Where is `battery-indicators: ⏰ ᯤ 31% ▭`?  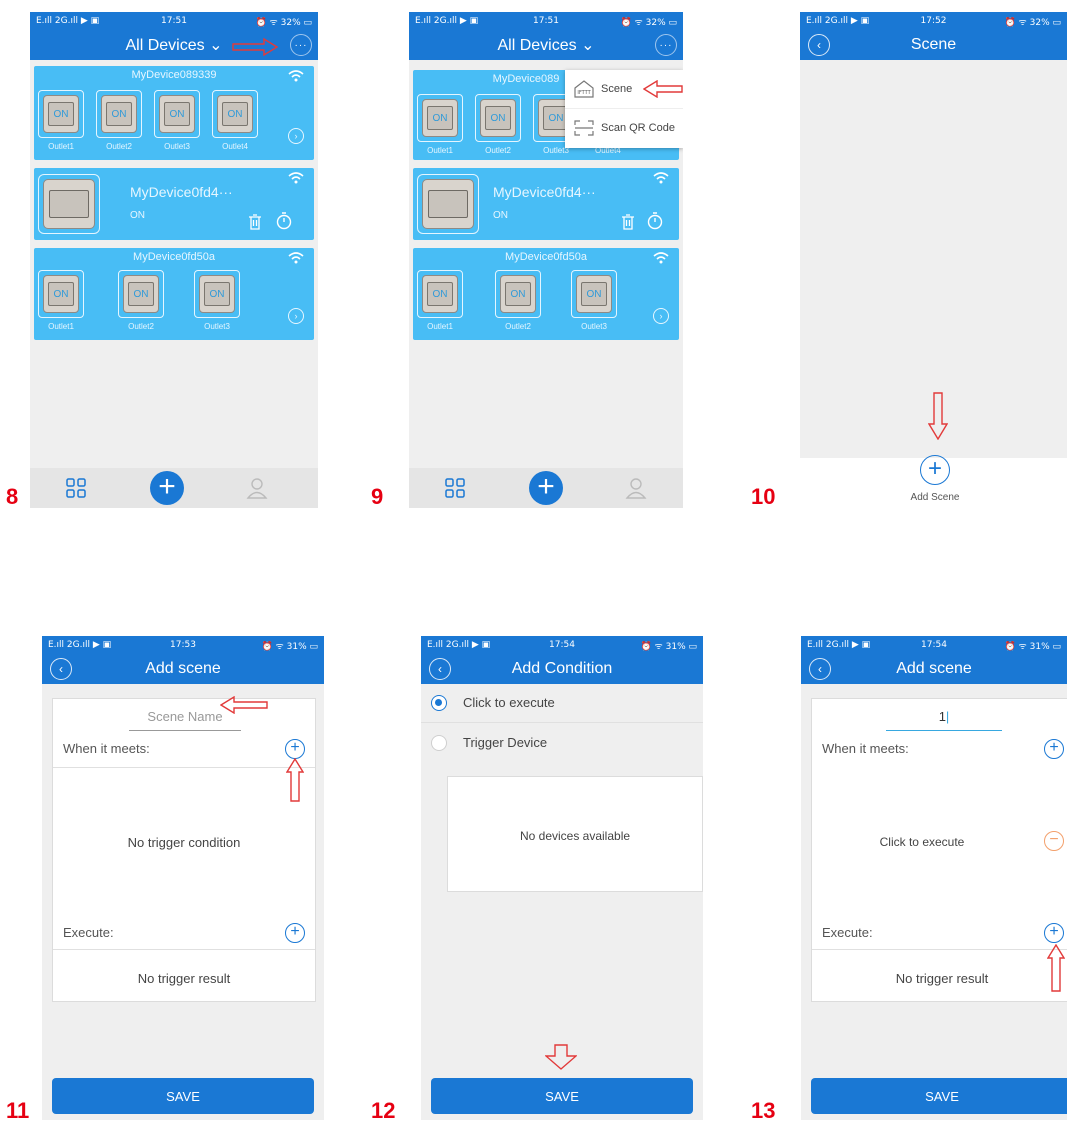
battery-indicators: ⏰ ᯤ 31% ▭ is located at coordinates (1032, 646).